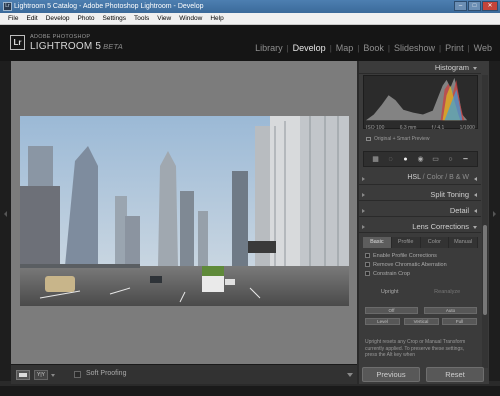 The width and height of the screenshot is (500, 396). What do you see at coordinates (459, 177) in the screenshot?
I see `bw-tab: B & W` at bounding box center [459, 177].